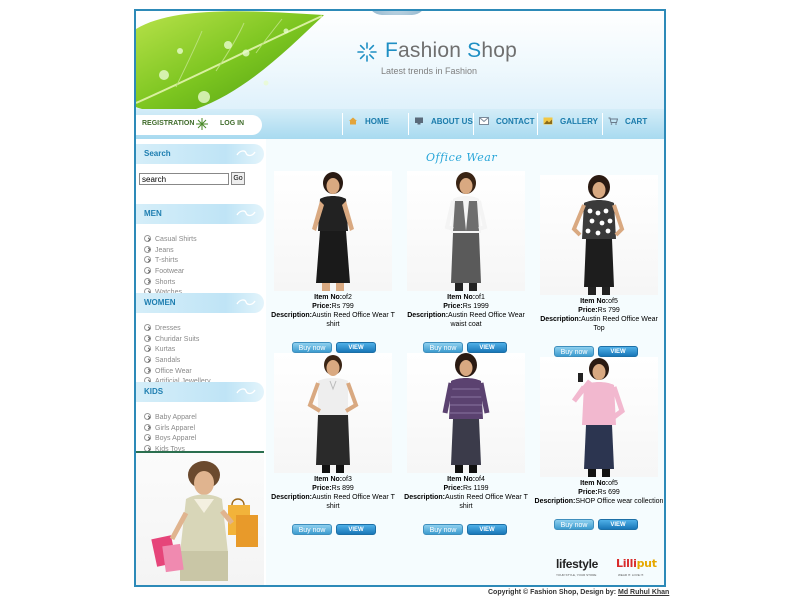 Image resolution: width=800 pixels, height=600 pixels. What do you see at coordinates (170, 418) in the screenshot?
I see `sidebar-item-baby-apparel: Baby Apparel` at bounding box center [170, 418].